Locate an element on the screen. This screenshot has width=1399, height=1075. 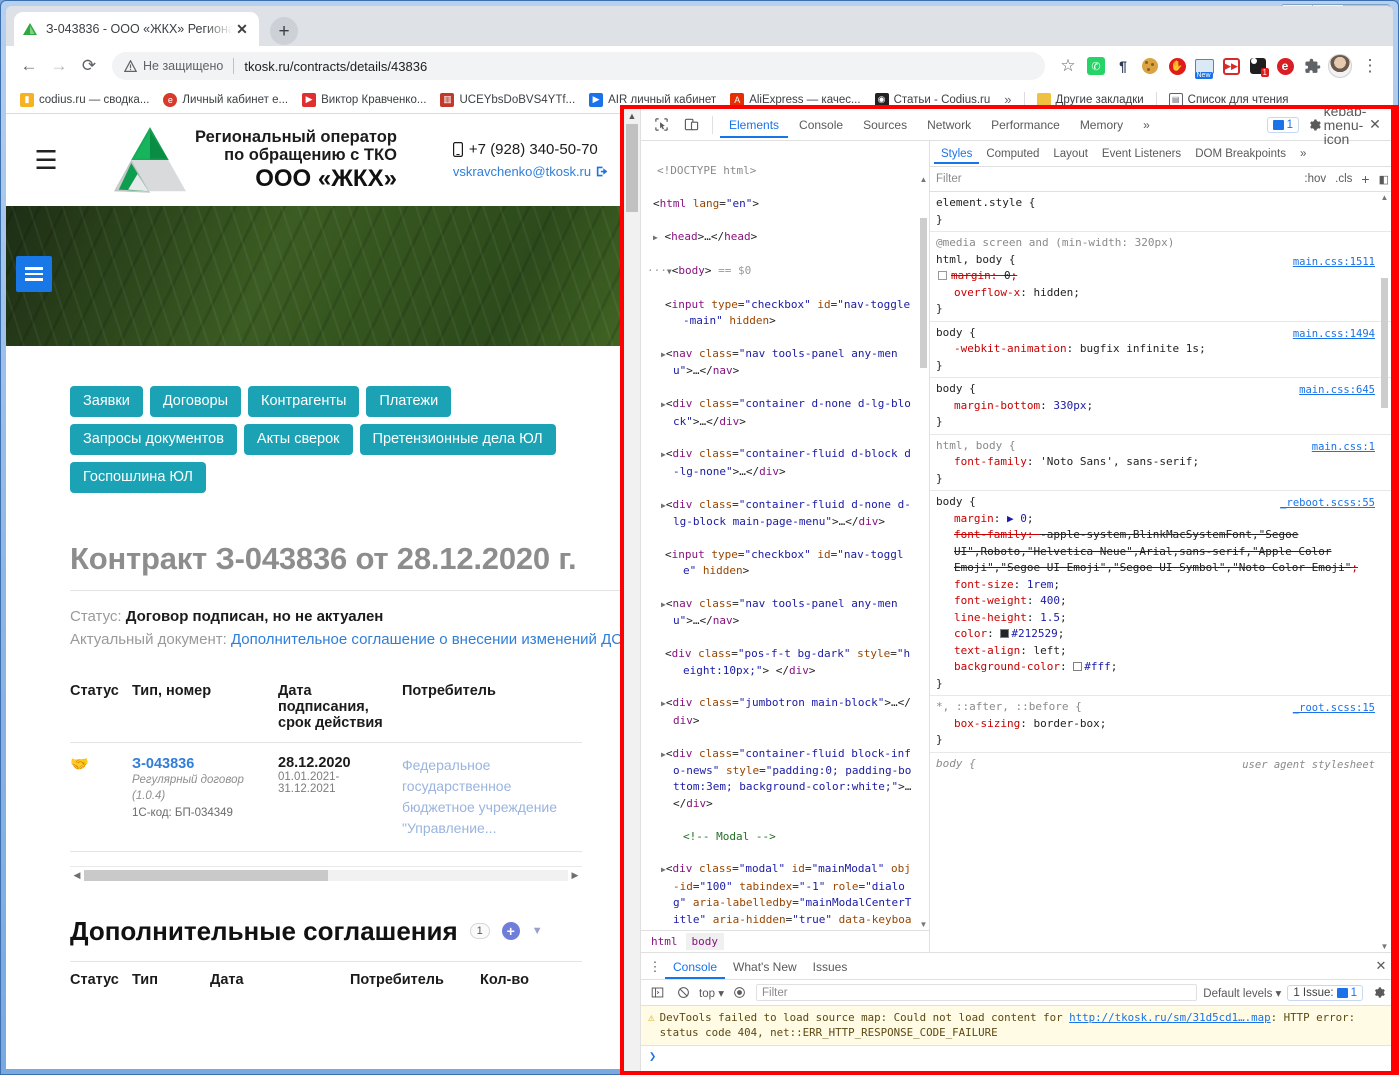
edge-extension-icon: e is located at coordinates (1285, 66).